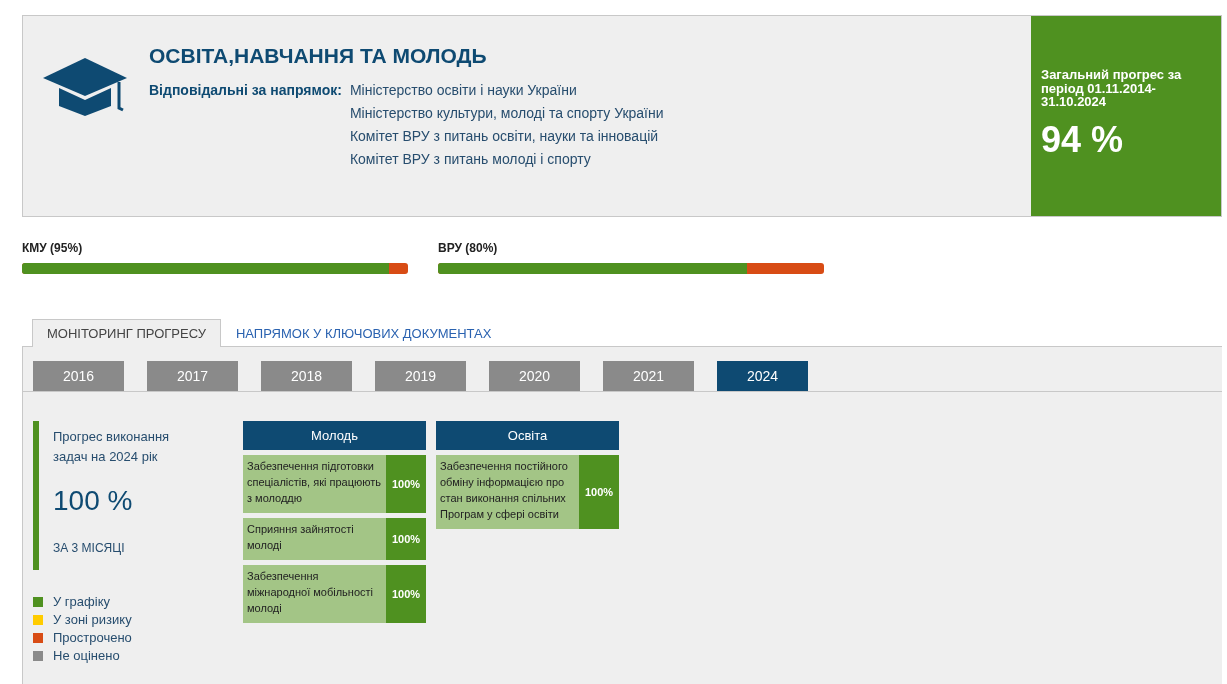 The width and height of the screenshot is (1227, 684). I want to click on responsible-body: Міністерство культури, молоді та спорту України, so click(506, 113).